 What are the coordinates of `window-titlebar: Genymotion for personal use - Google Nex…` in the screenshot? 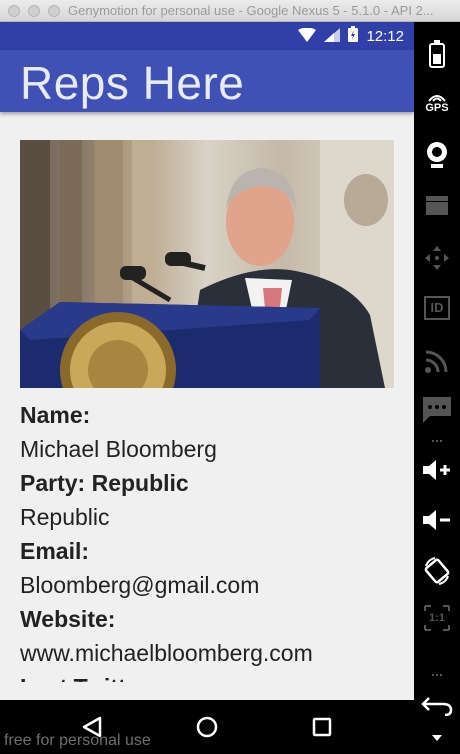 It's located at (230, 11).